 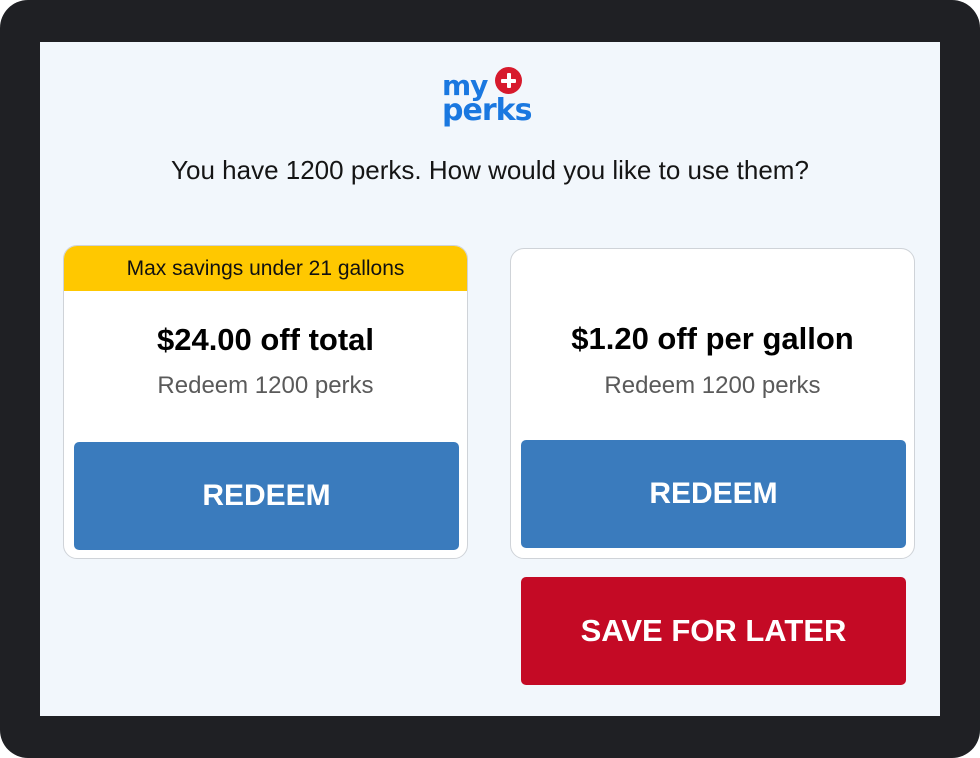 What do you see at coordinates (265, 268) in the screenshot?
I see `max-savings-badge: Max savings under 21 gallons` at bounding box center [265, 268].